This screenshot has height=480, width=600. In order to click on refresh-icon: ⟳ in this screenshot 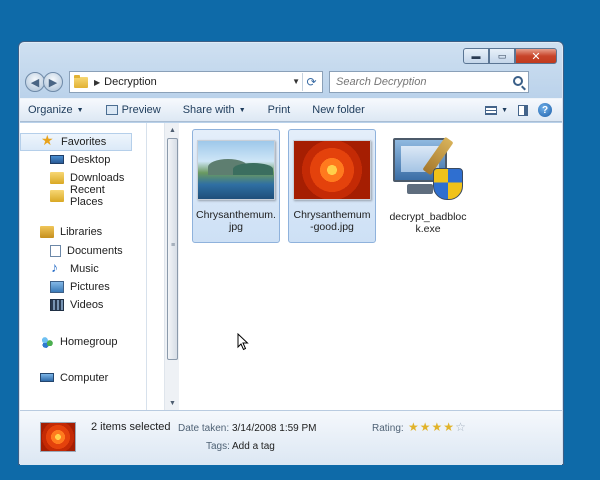, I will do `click(311, 82)`.